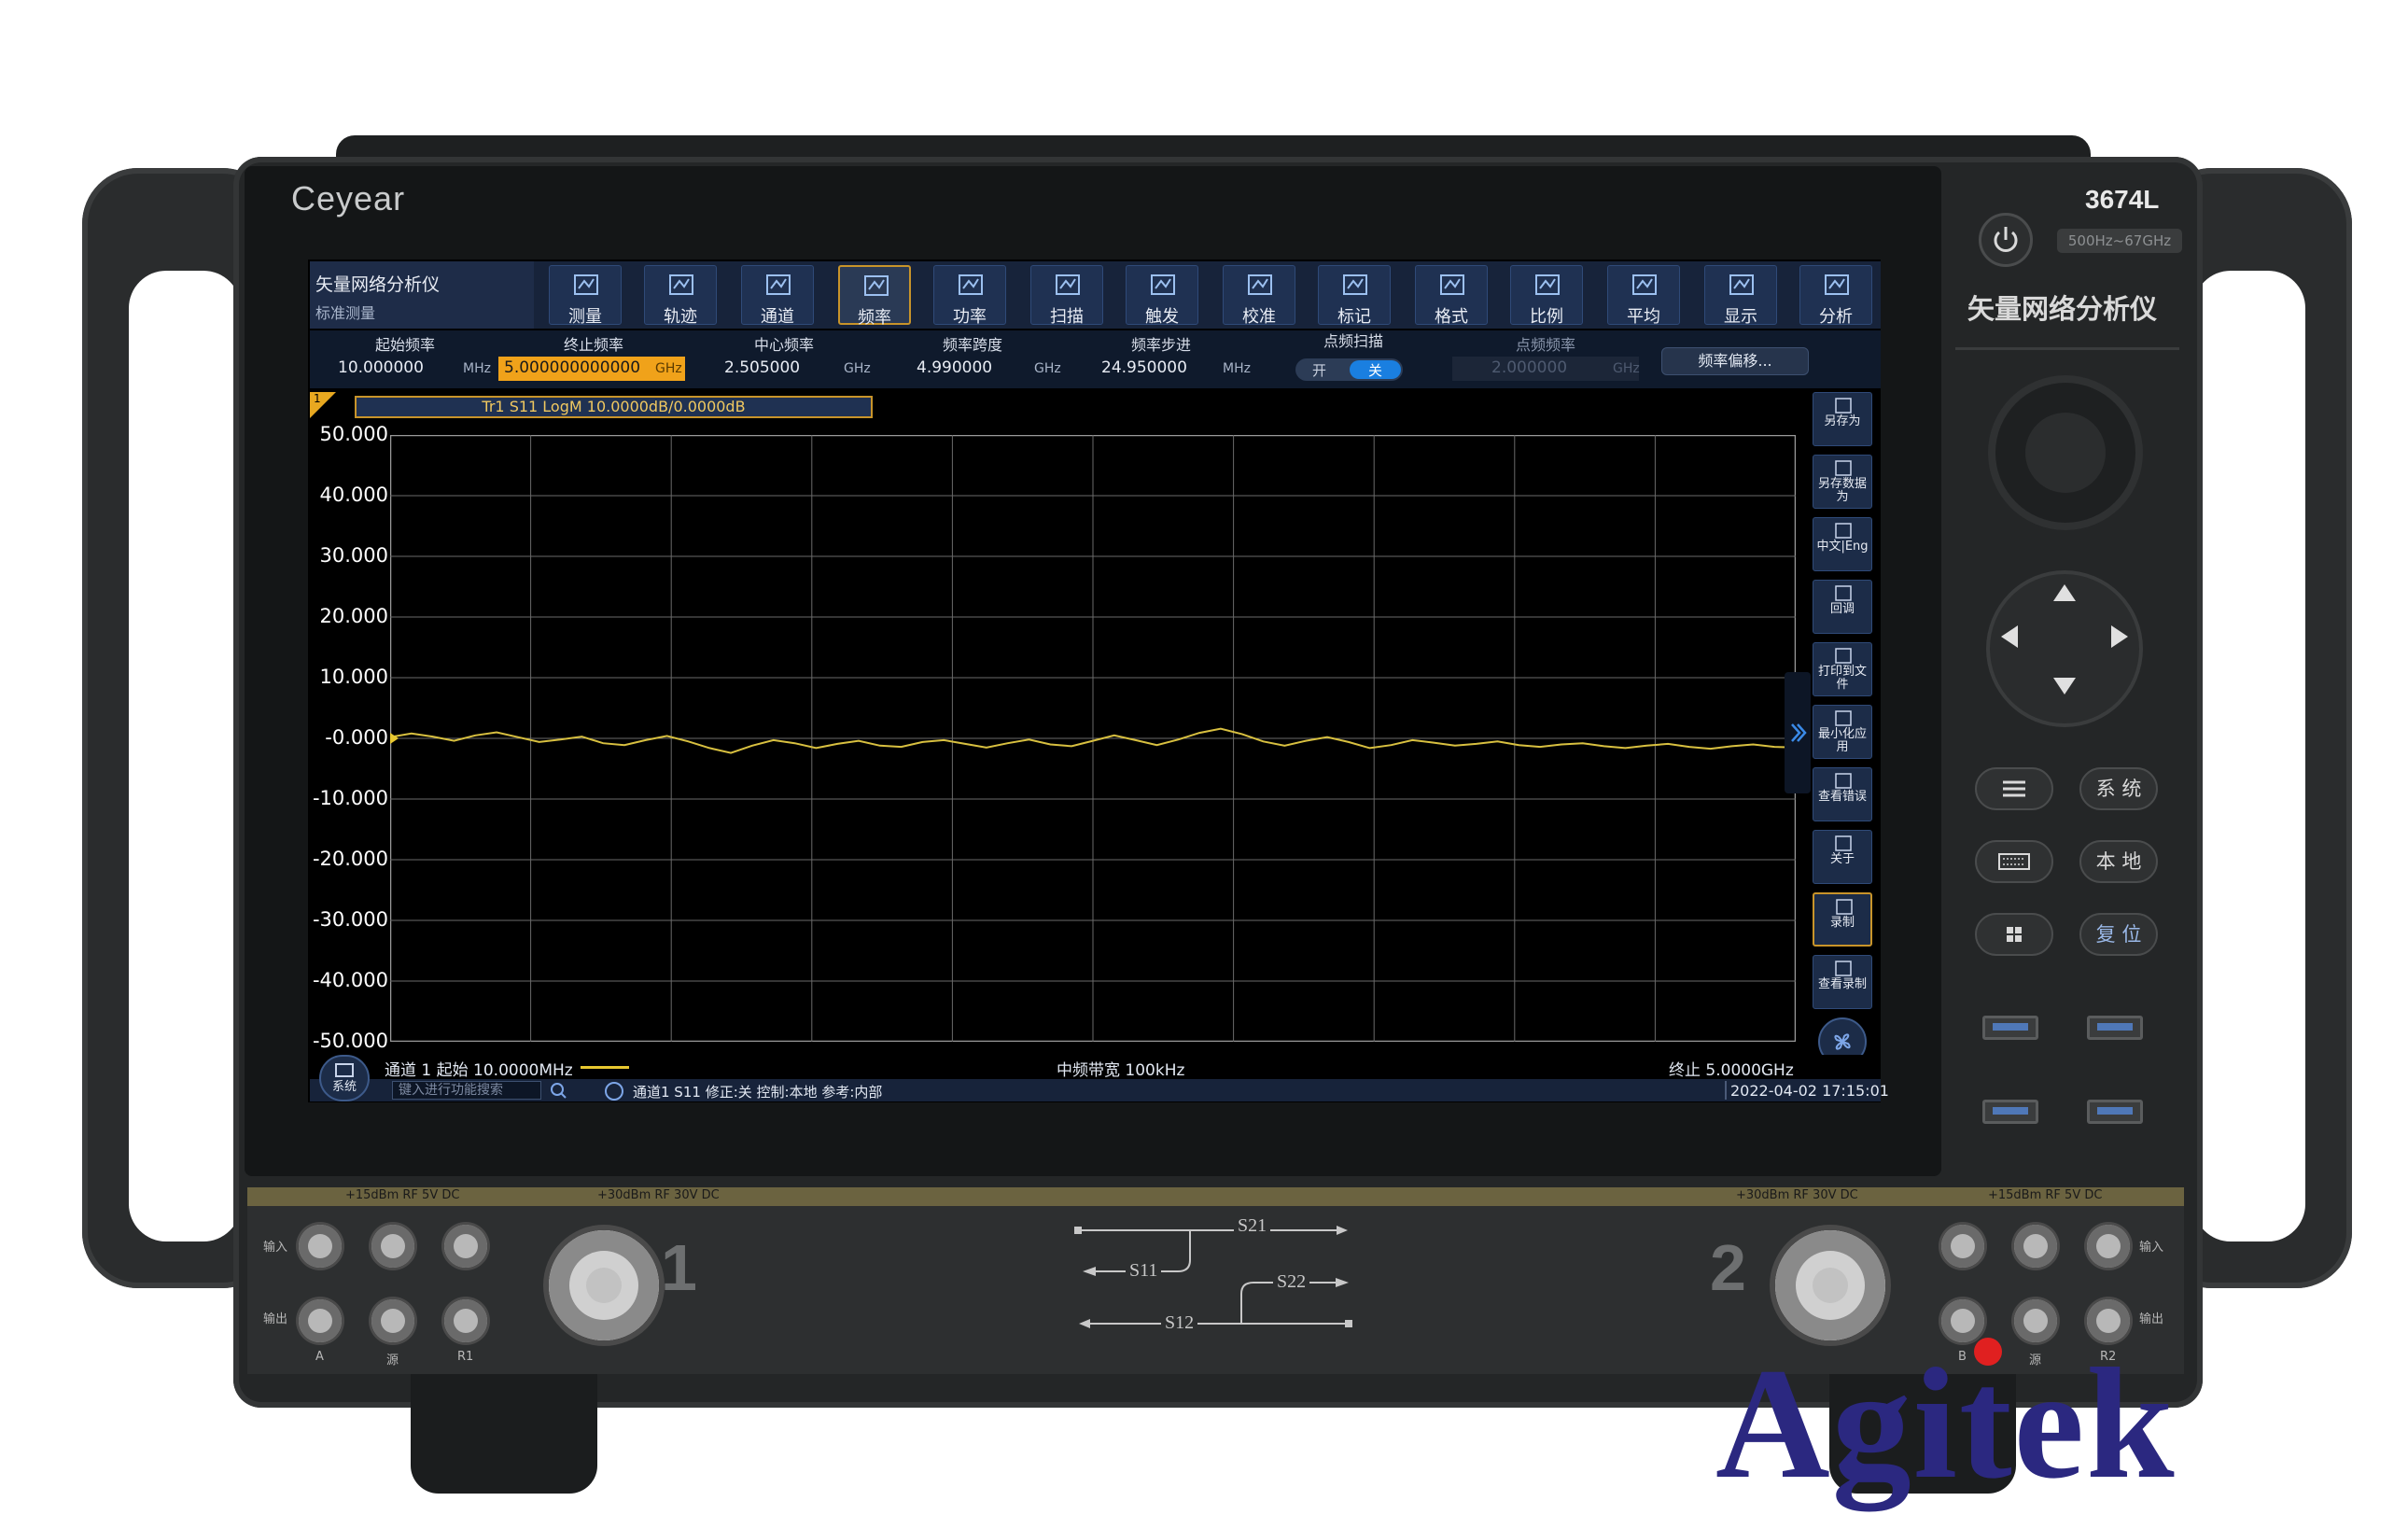  I want to click on stop-frequency-label: 终止频率, so click(593, 345).